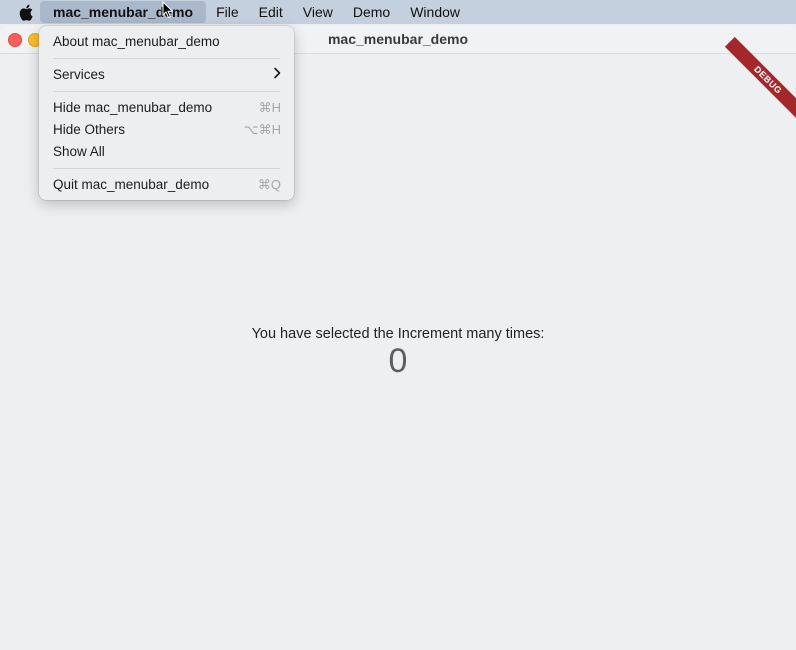 The width and height of the screenshot is (796, 650). Describe the element at coordinates (277, 75) in the screenshot. I see `chevron-right-icon` at that location.